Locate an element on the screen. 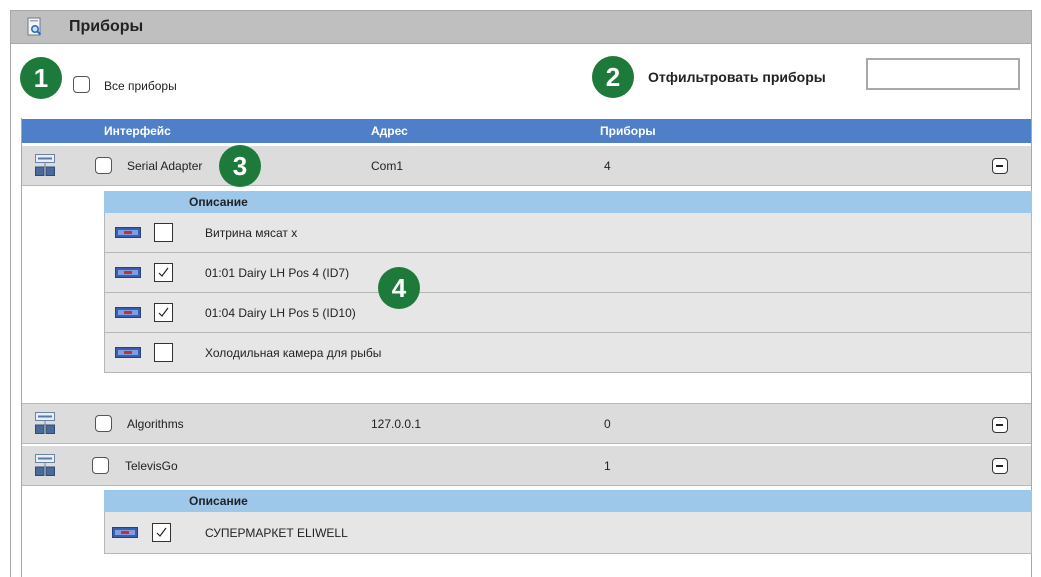 The width and height of the screenshot is (1041, 577). frame-border-left is located at coordinates (10, 310).